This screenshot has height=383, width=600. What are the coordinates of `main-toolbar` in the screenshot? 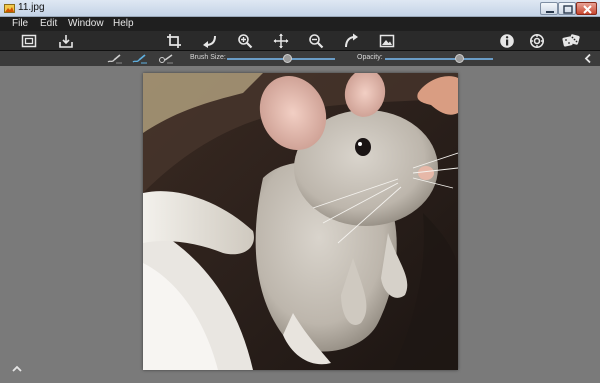 It's located at (300, 41).